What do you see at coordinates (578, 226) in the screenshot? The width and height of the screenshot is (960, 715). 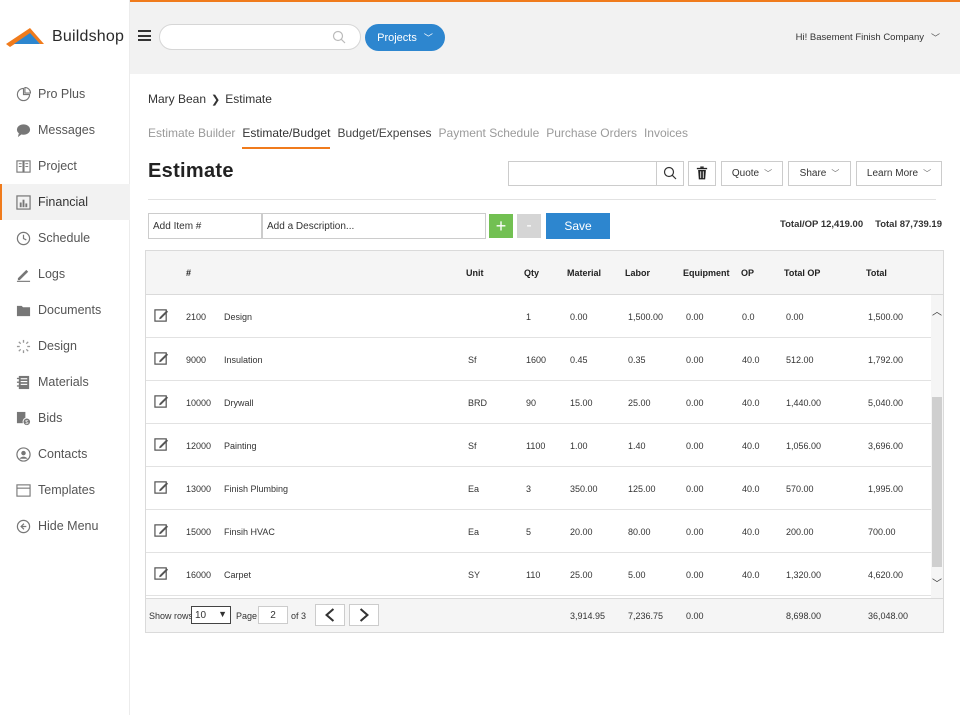 I see `save-button: Save` at bounding box center [578, 226].